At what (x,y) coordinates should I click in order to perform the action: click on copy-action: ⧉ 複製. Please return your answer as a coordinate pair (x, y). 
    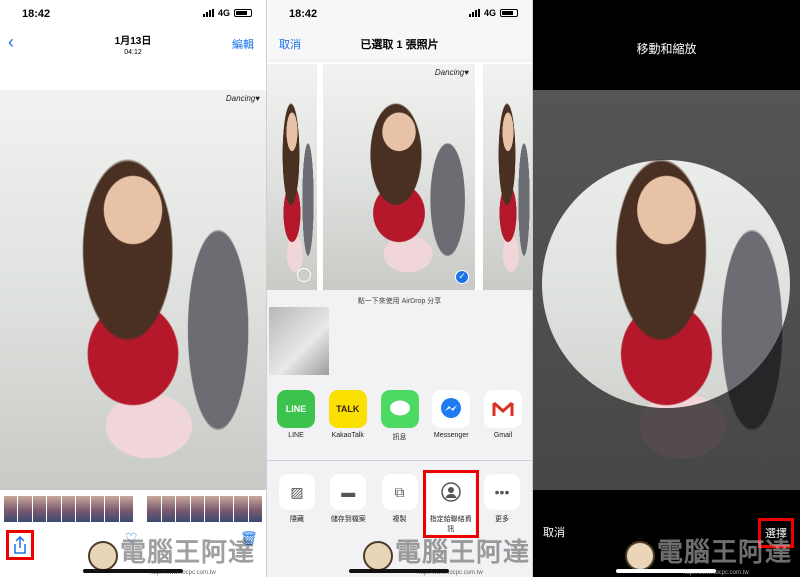
    Looking at the image, I should click on (400, 504).